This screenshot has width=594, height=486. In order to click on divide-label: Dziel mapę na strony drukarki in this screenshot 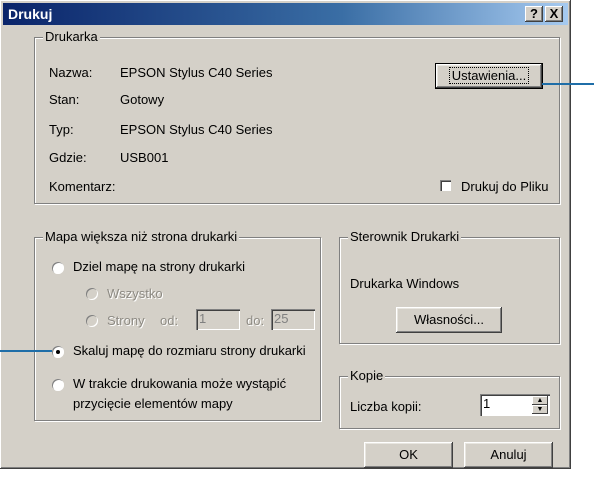, I will do `click(159, 266)`.